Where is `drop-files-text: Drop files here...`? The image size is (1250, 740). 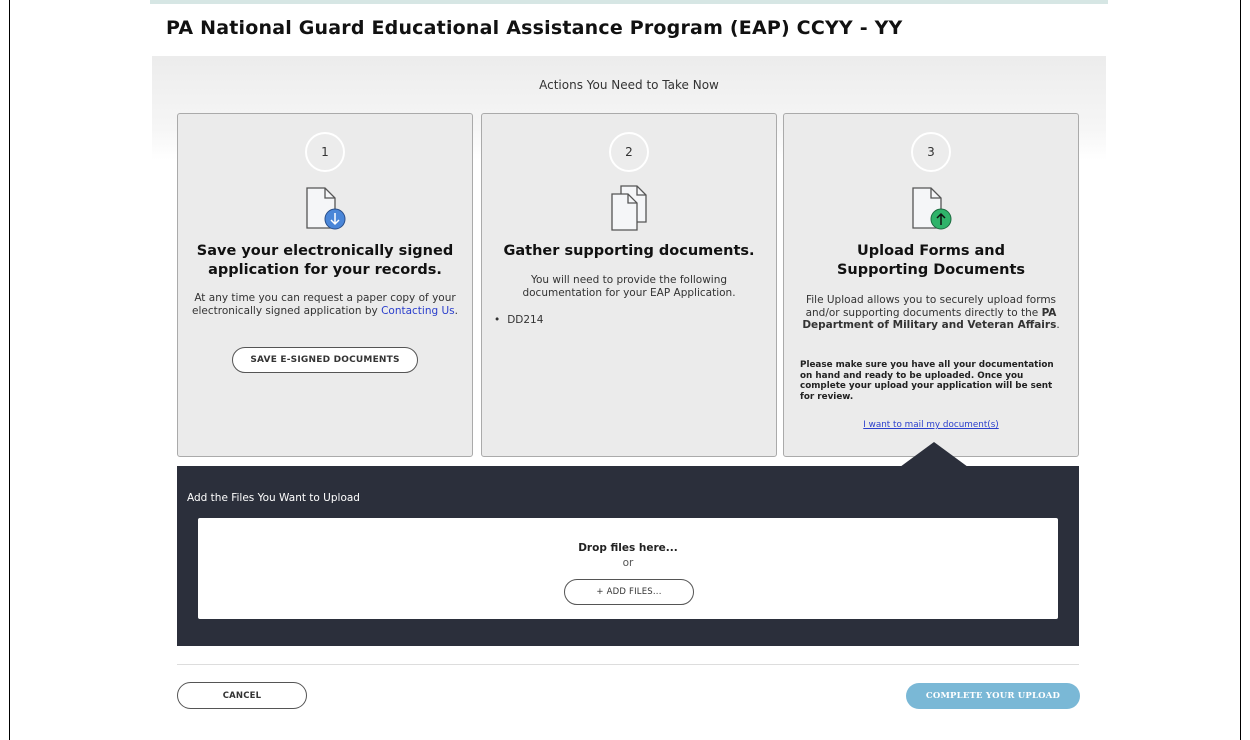 drop-files-text: Drop files here... is located at coordinates (628, 548).